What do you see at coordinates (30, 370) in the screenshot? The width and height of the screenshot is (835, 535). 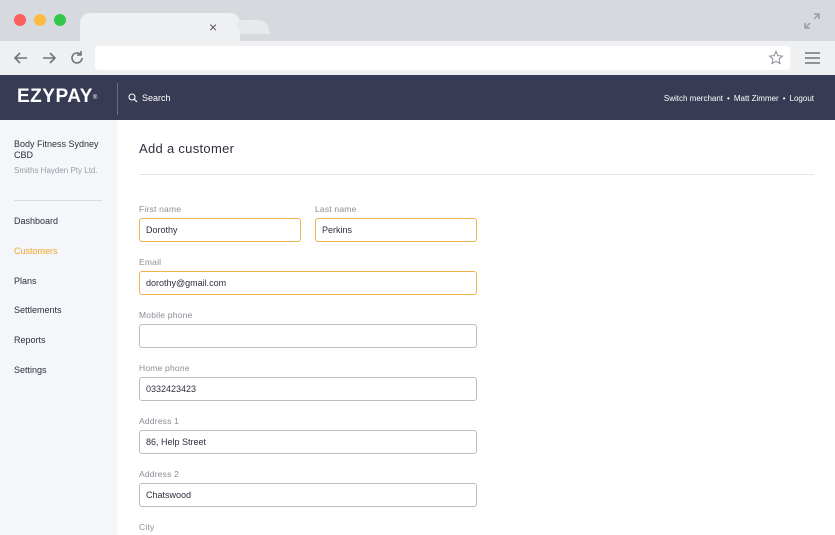 I see `sidebar-item-settings: Settings` at bounding box center [30, 370].